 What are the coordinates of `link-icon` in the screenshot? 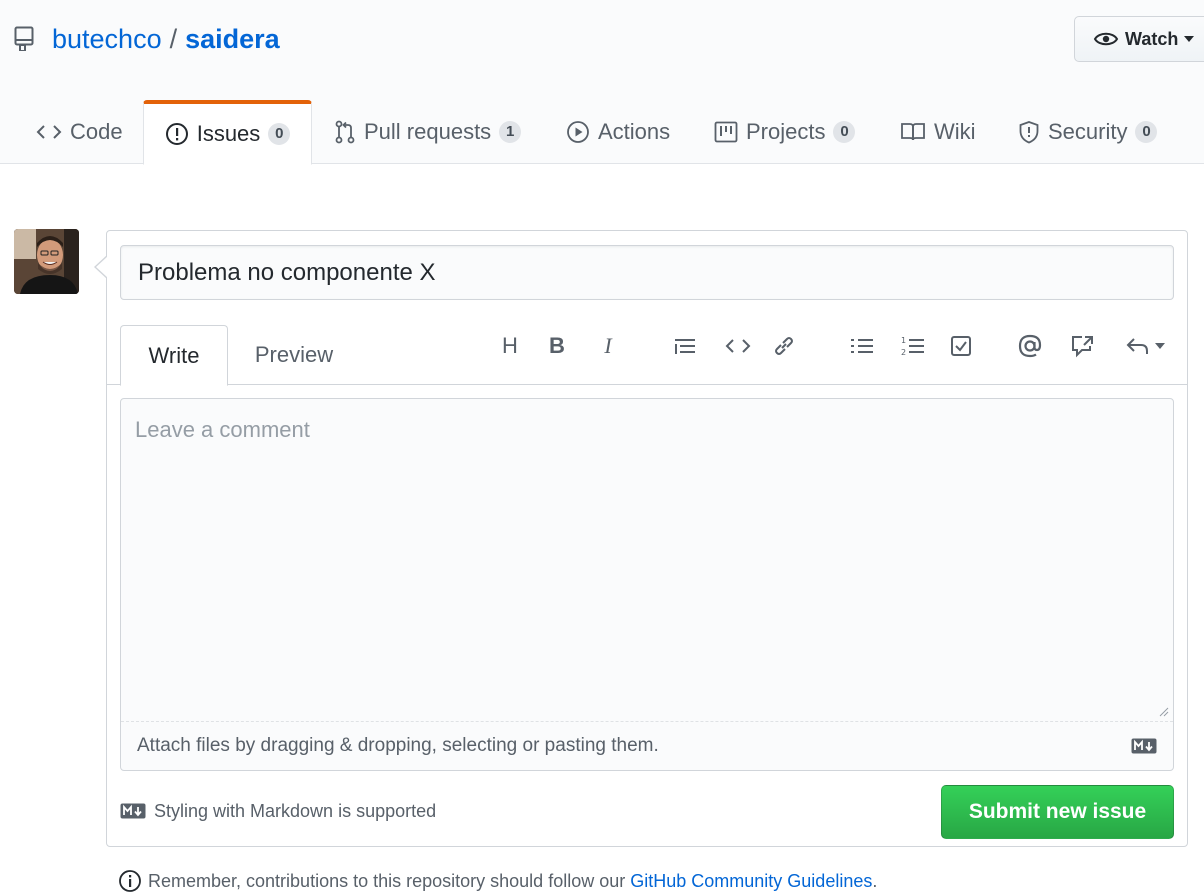 It's located at (784, 346).